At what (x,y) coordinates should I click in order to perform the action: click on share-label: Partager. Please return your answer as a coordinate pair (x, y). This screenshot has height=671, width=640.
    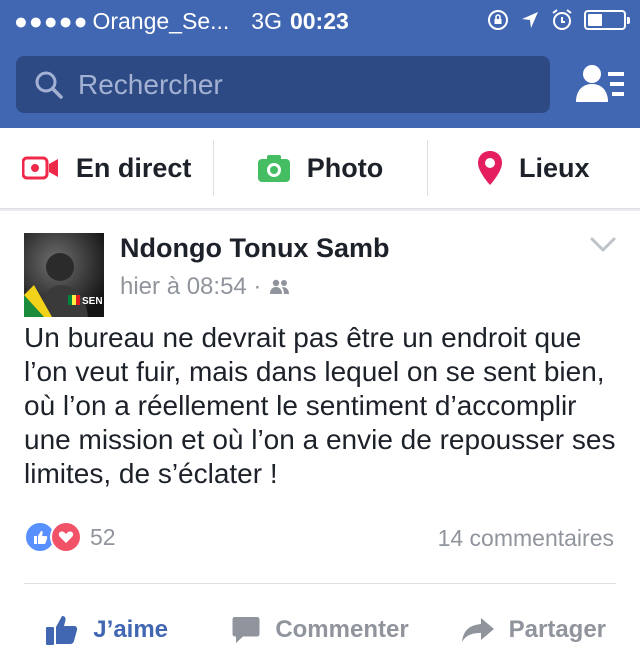
    Looking at the image, I should click on (557, 629).